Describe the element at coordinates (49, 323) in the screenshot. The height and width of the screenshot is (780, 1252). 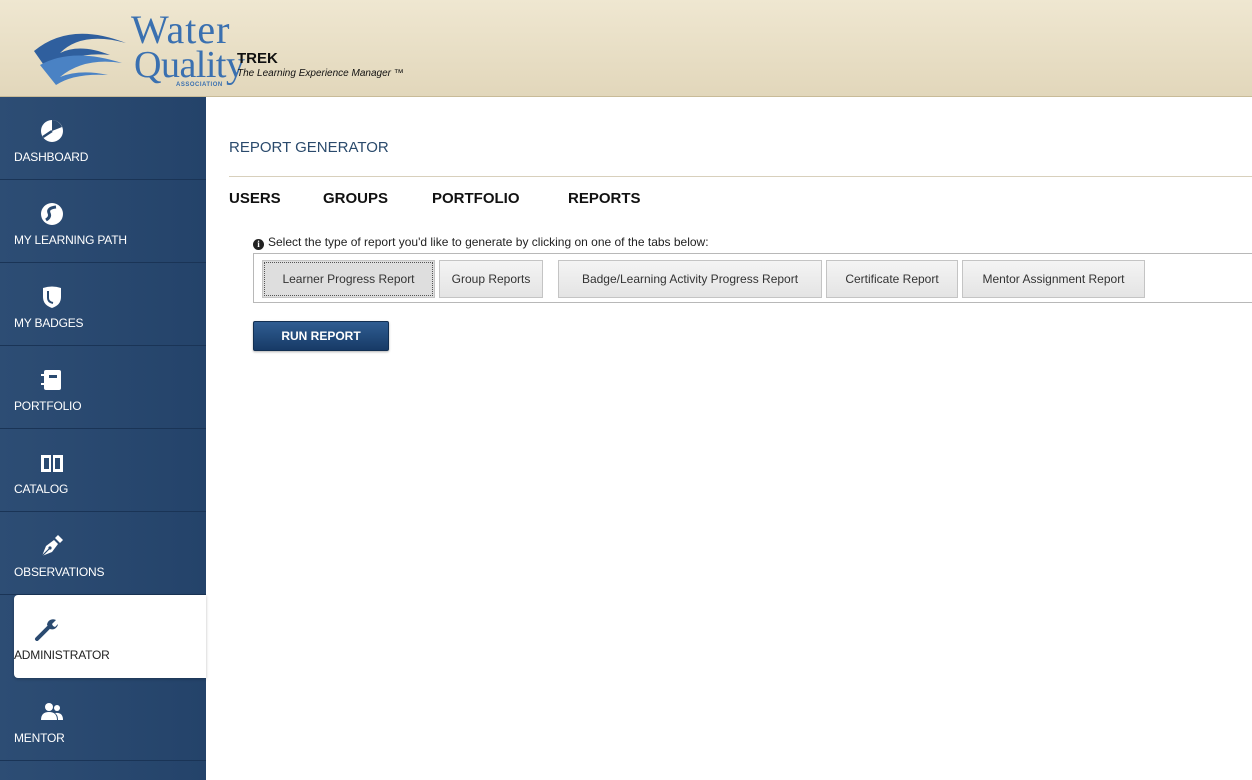
I see `sidebar-item-label: MY BADGES` at that location.